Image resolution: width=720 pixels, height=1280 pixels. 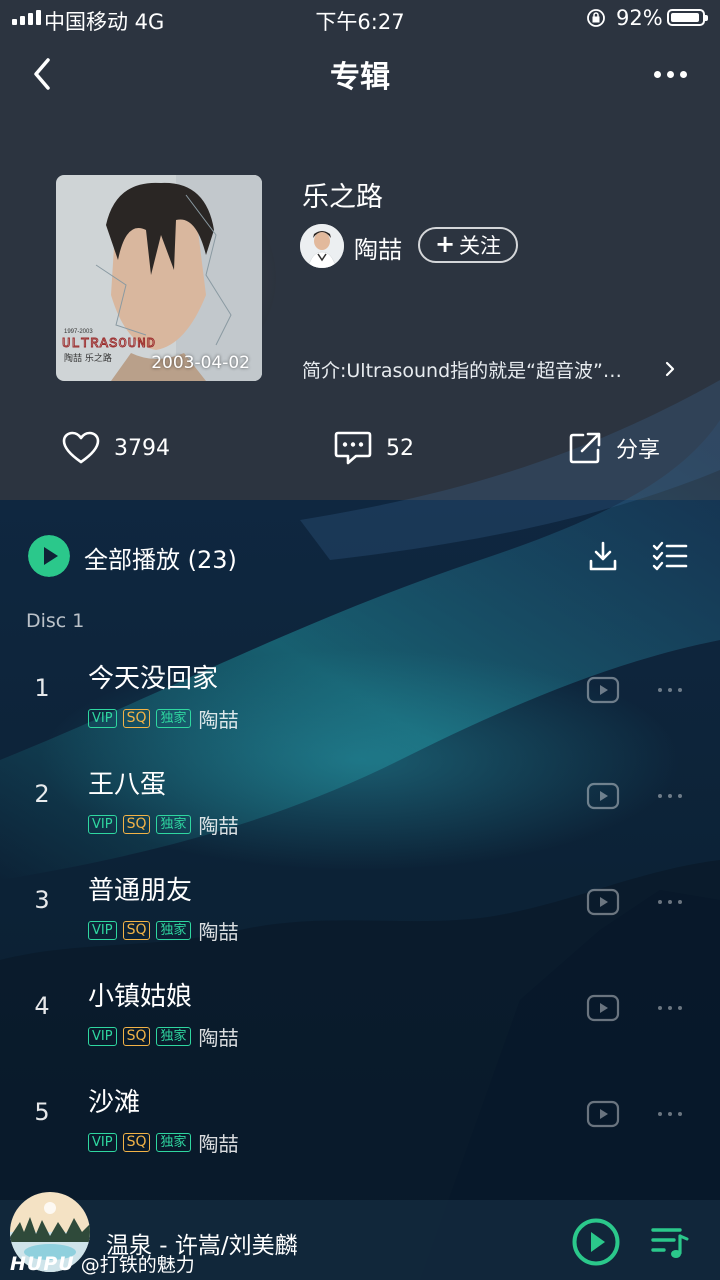 I want to click on play-all-icon, so click(x=49, y=556).